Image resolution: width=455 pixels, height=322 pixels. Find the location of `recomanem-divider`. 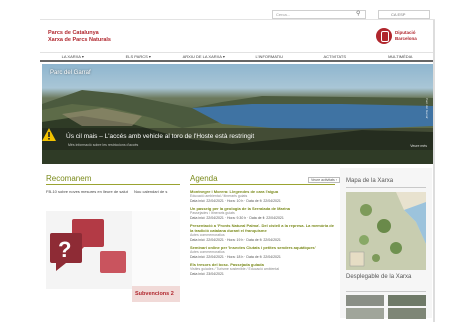

recomanem-divider is located at coordinates (113, 184).